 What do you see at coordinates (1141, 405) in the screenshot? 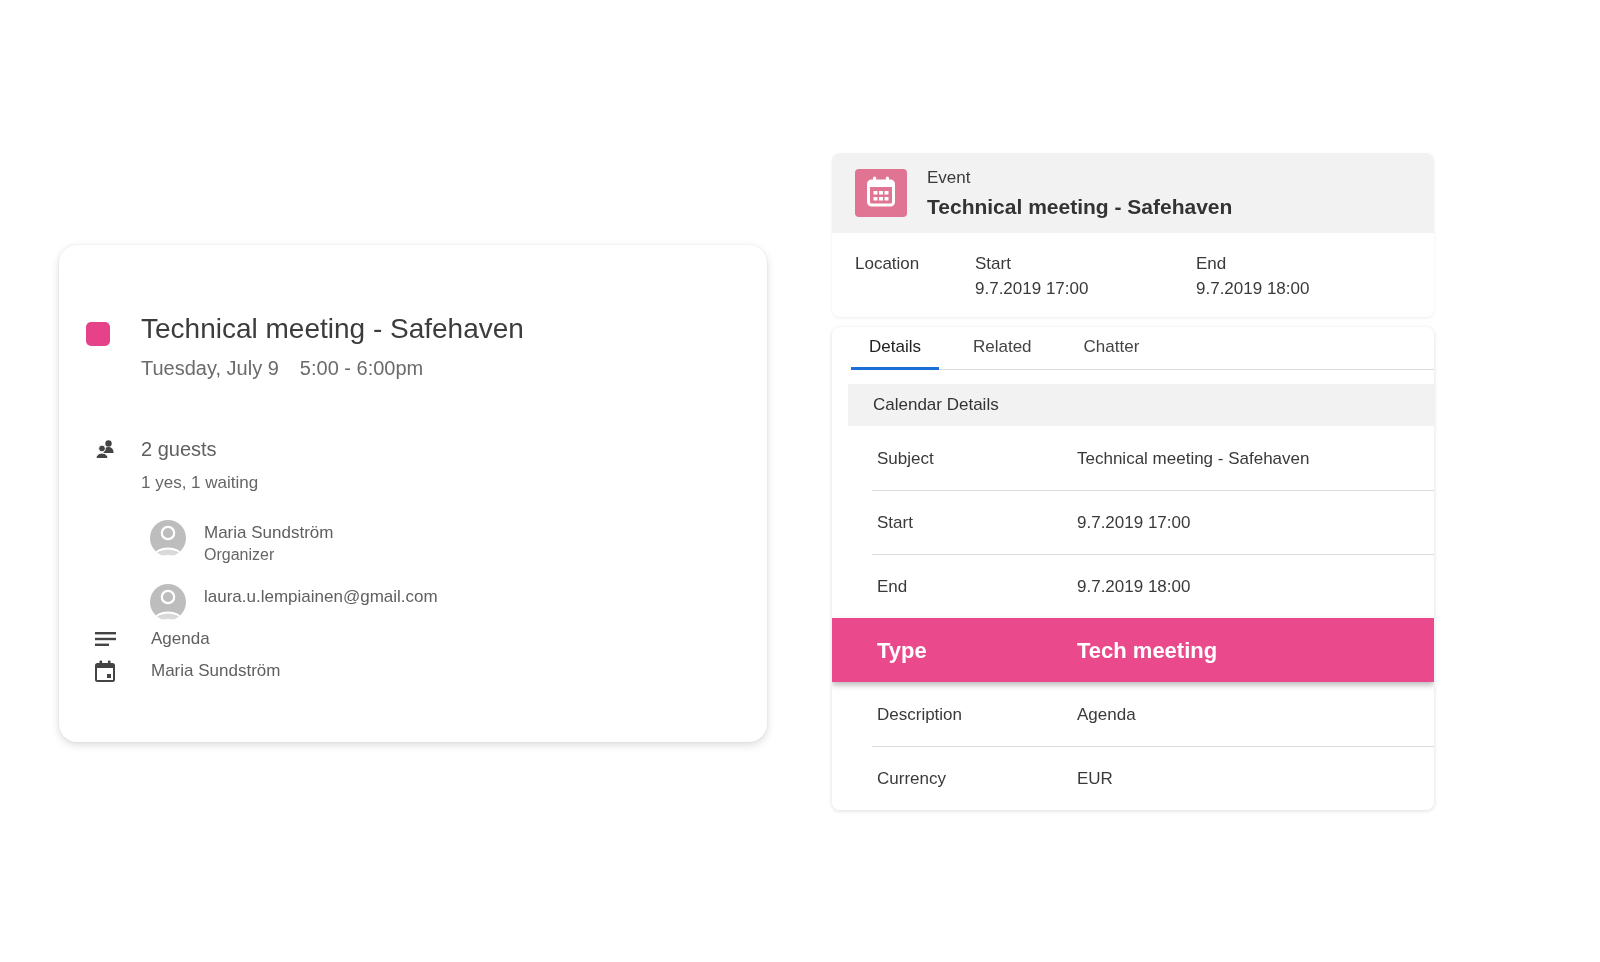
I see `section-header: Calendar Details` at bounding box center [1141, 405].